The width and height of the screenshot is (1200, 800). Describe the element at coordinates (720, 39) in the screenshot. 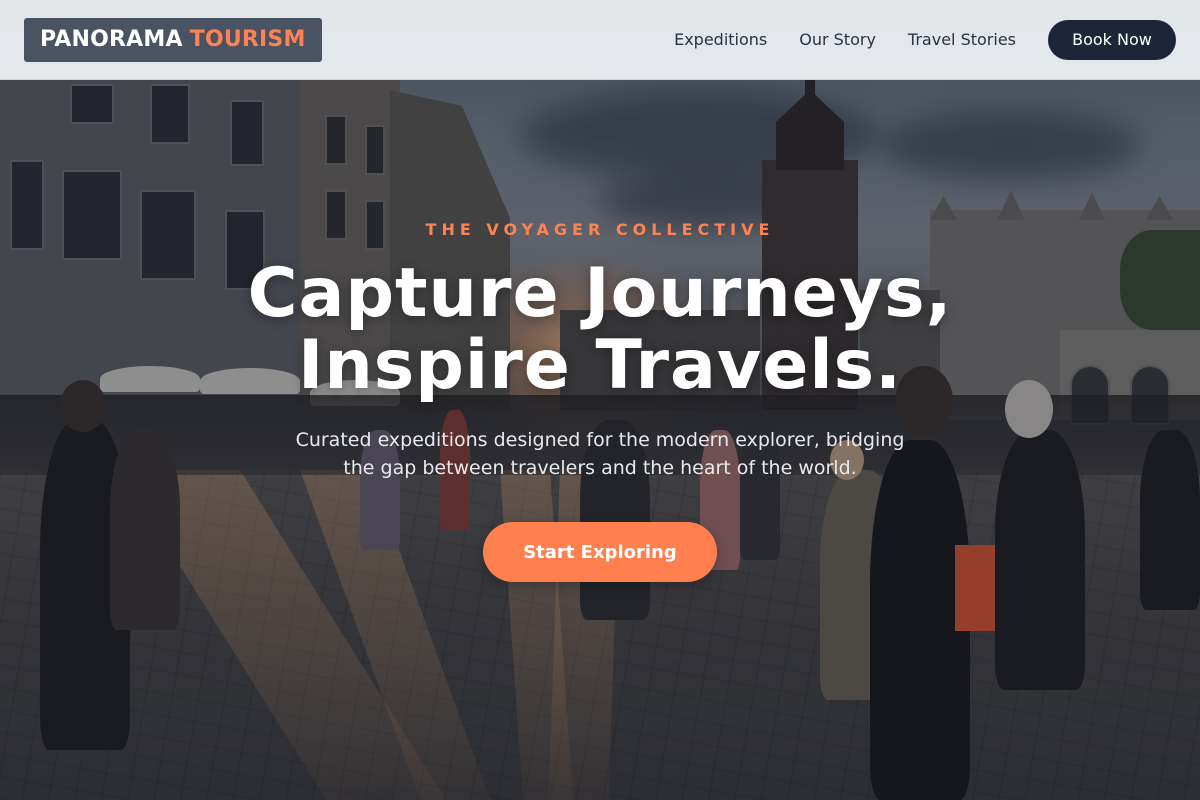

I see `nav-link-expeditions: Expeditions` at that location.